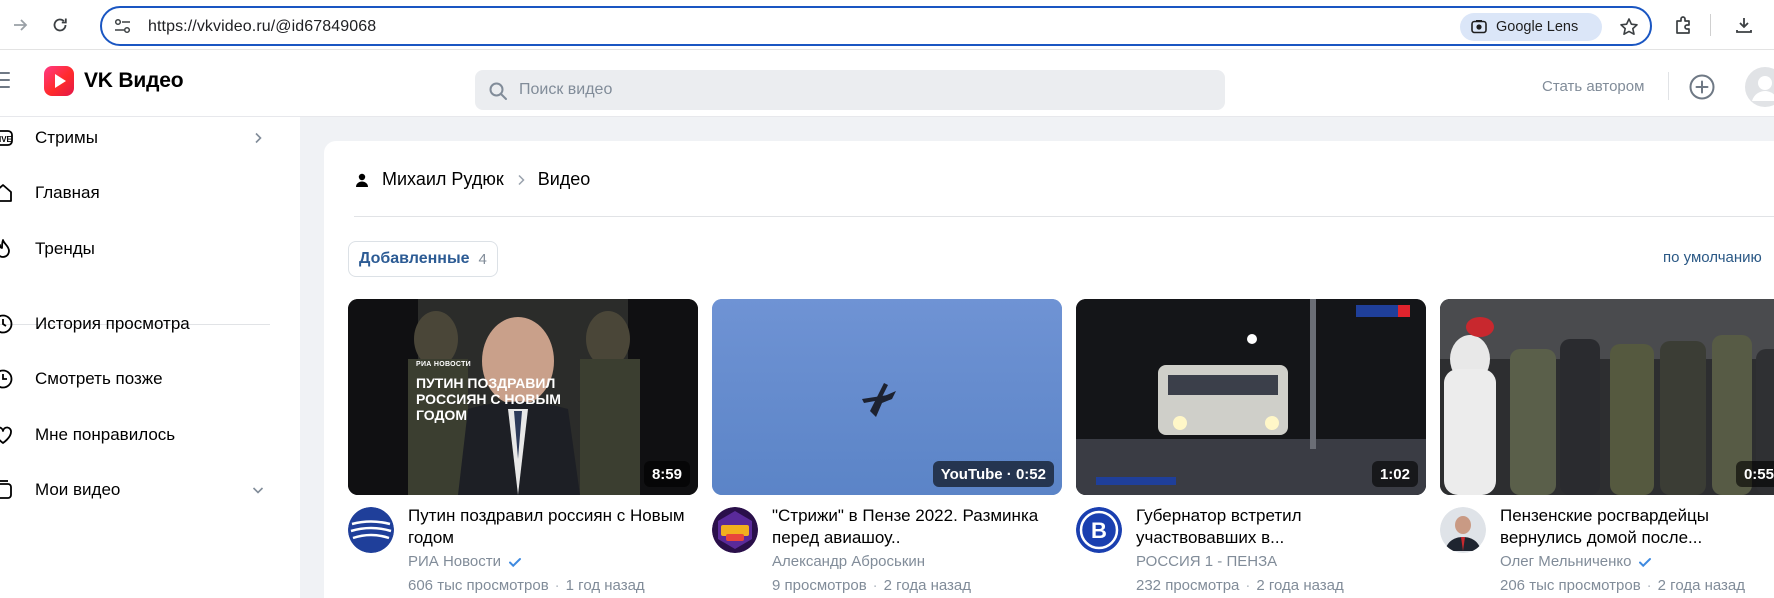  Describe the element at coordinates (60, 25) in the screenshot. I see `reload-icon` at that location.